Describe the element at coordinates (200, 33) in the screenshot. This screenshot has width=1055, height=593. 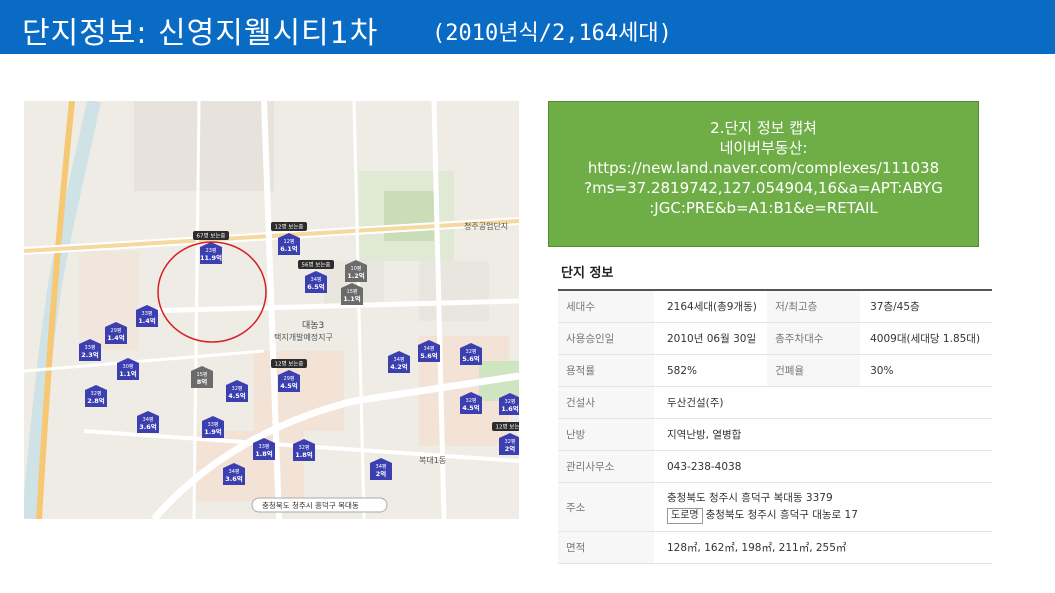
I see `page-title: 단지정보: 신영지웰시티1차` at that location.